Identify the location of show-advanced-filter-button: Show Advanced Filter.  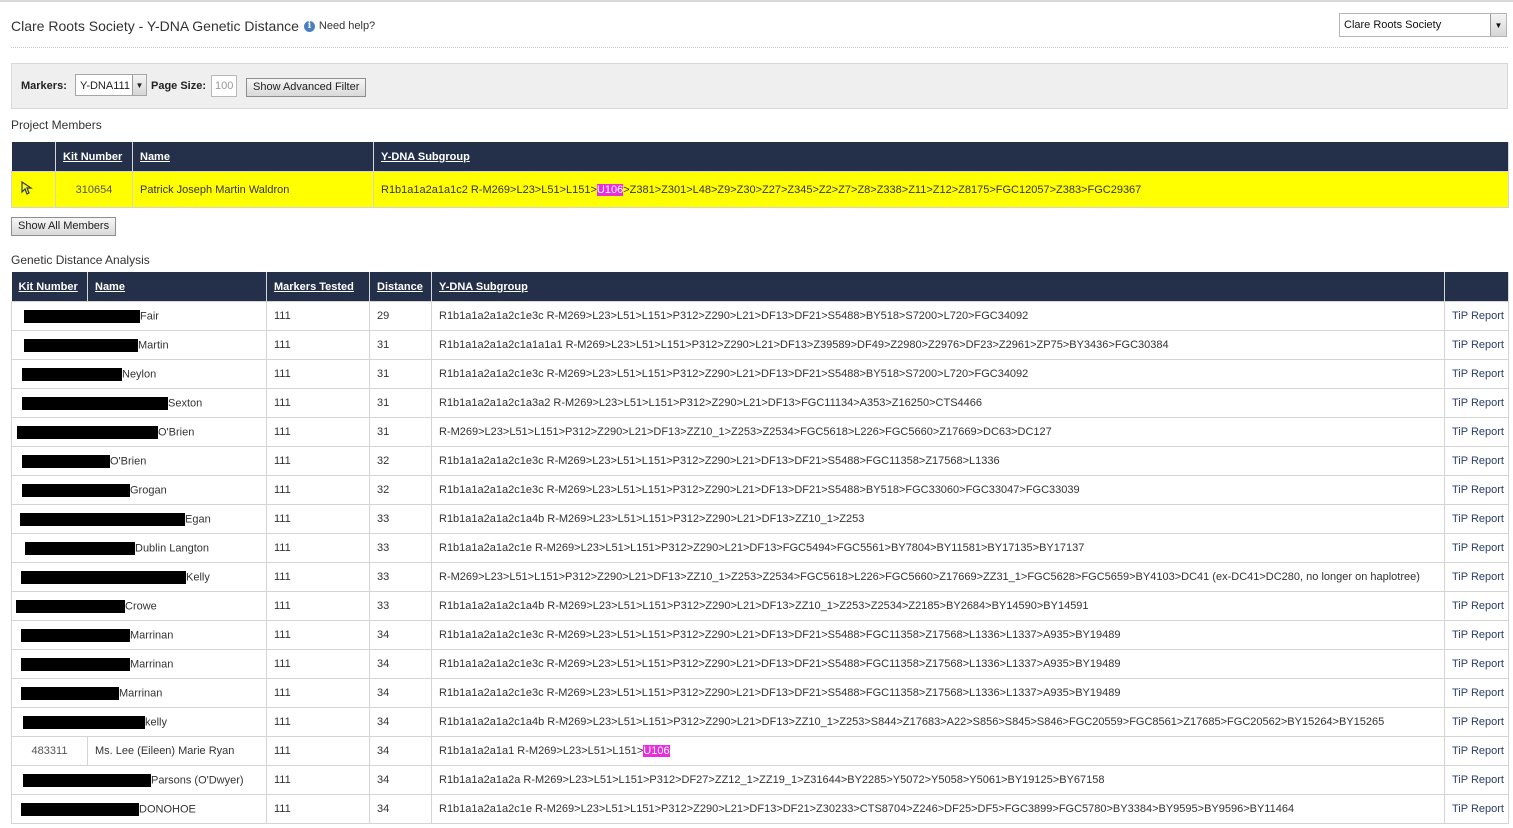
(306, 87).